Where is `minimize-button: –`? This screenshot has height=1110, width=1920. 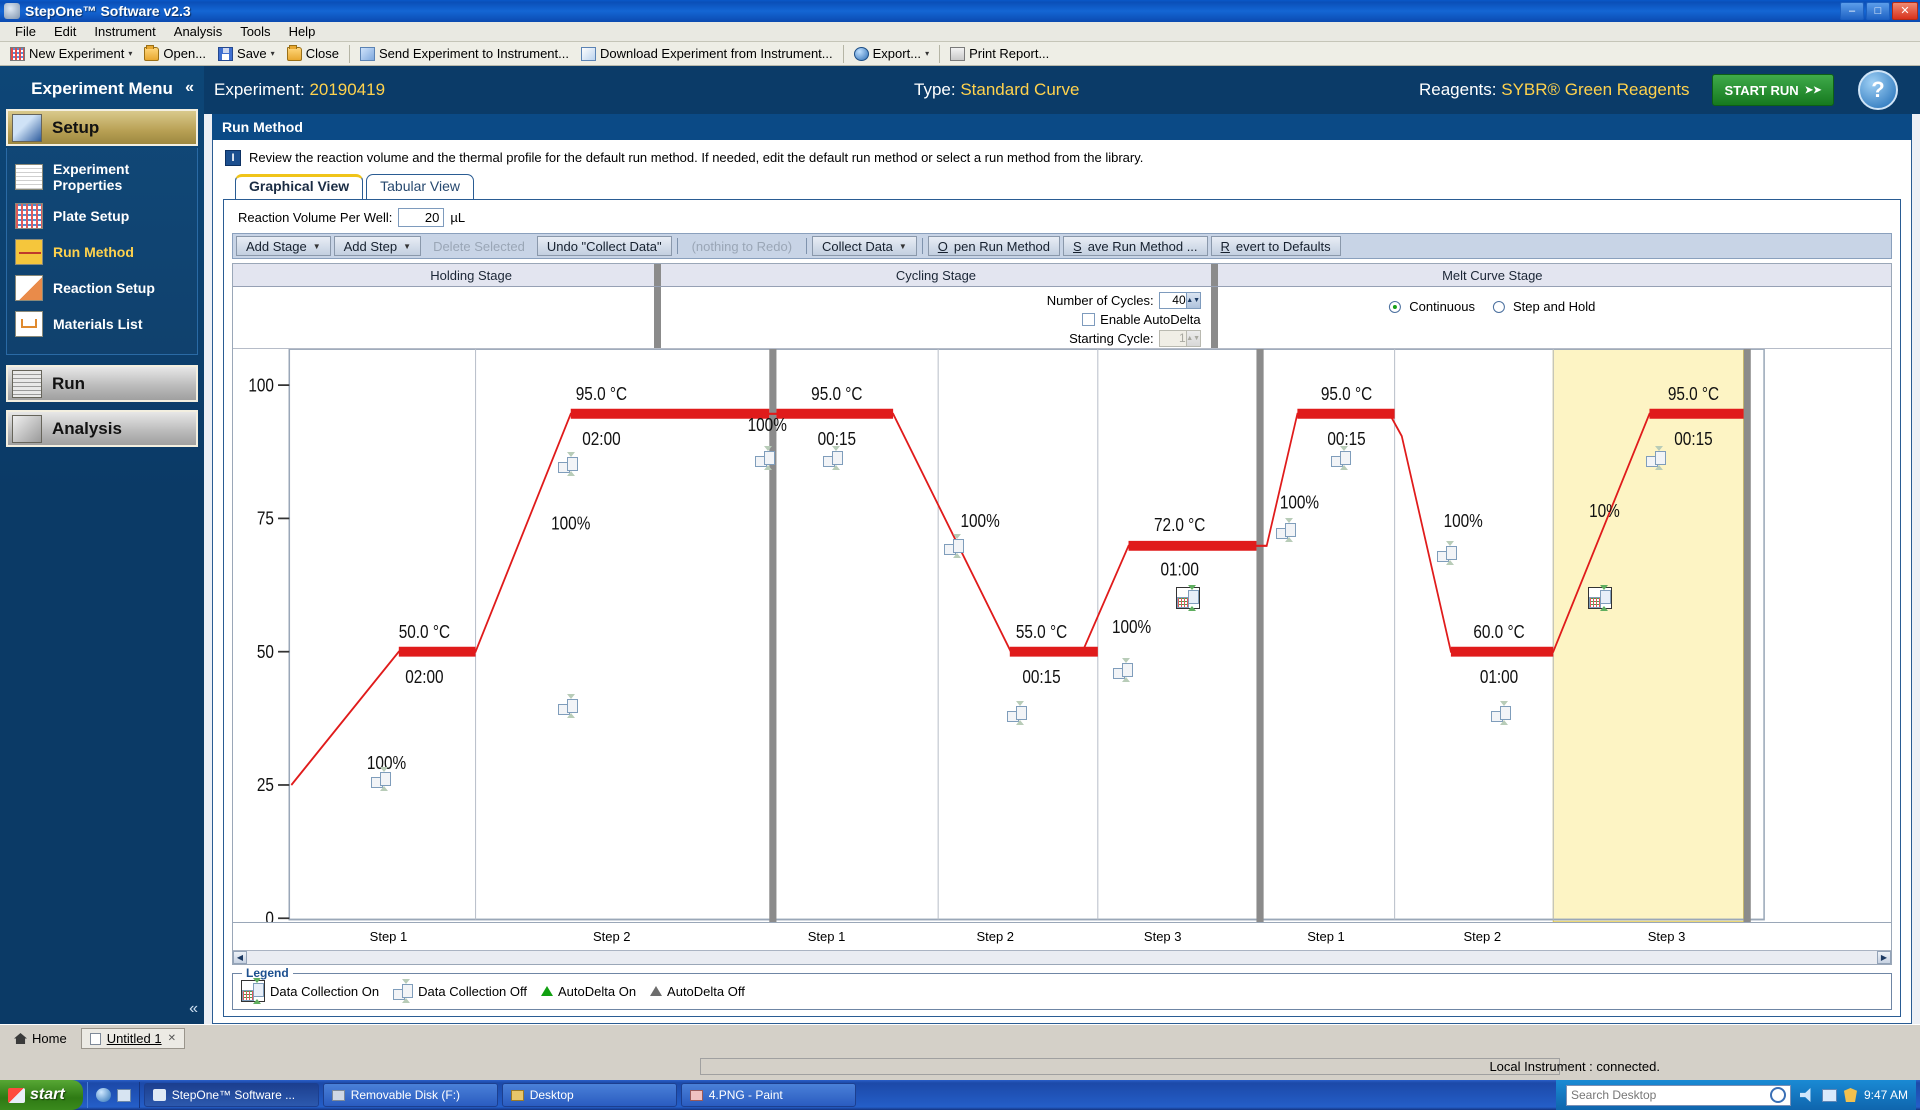
minimize-button: – is located at coordinates (1852, 11).